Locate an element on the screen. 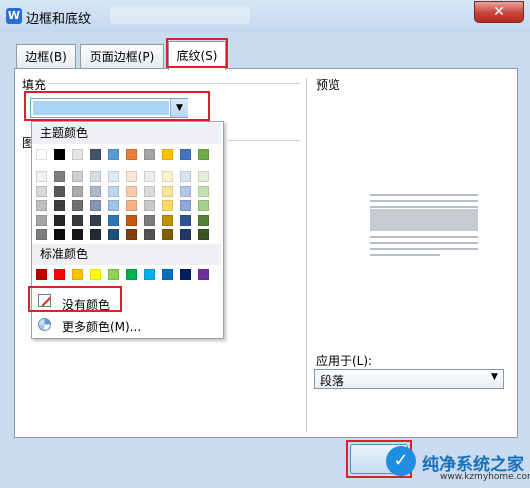 This screenshot has height=488, width=530. watermark-logo-icon: ✓ is located at coordinates (401, 461).